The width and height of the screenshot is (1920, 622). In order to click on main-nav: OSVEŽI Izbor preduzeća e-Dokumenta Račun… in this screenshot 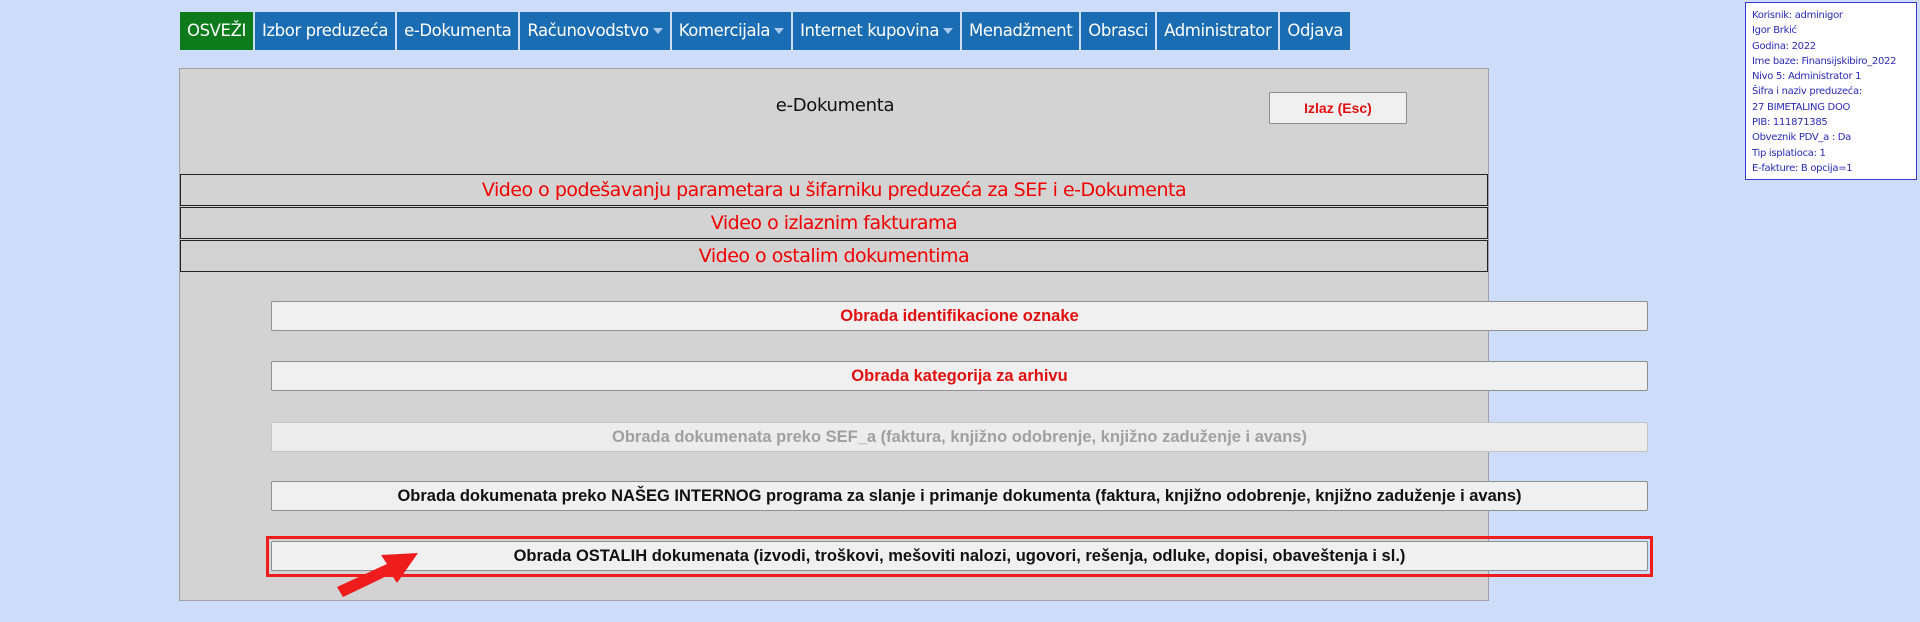, I will do `click(766, 31)`.